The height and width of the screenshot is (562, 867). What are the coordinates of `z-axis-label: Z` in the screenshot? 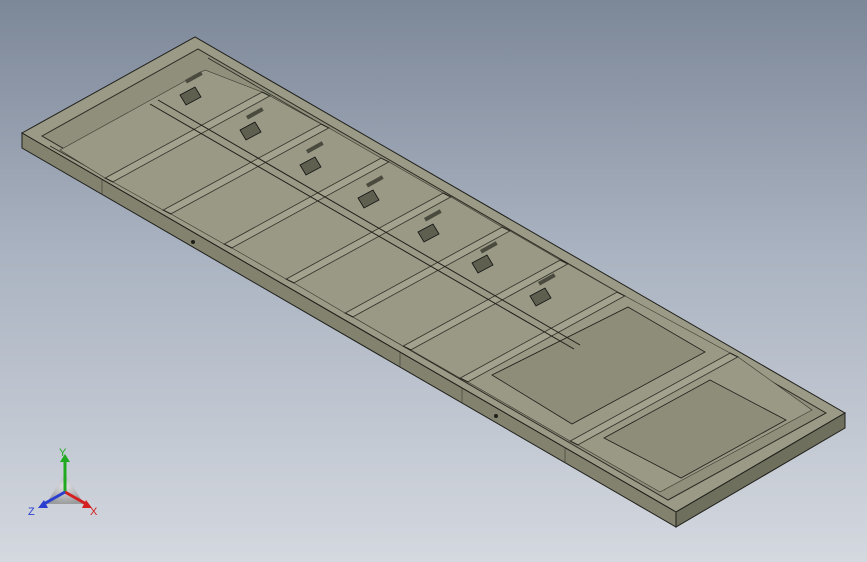 It's located at (31, 512).